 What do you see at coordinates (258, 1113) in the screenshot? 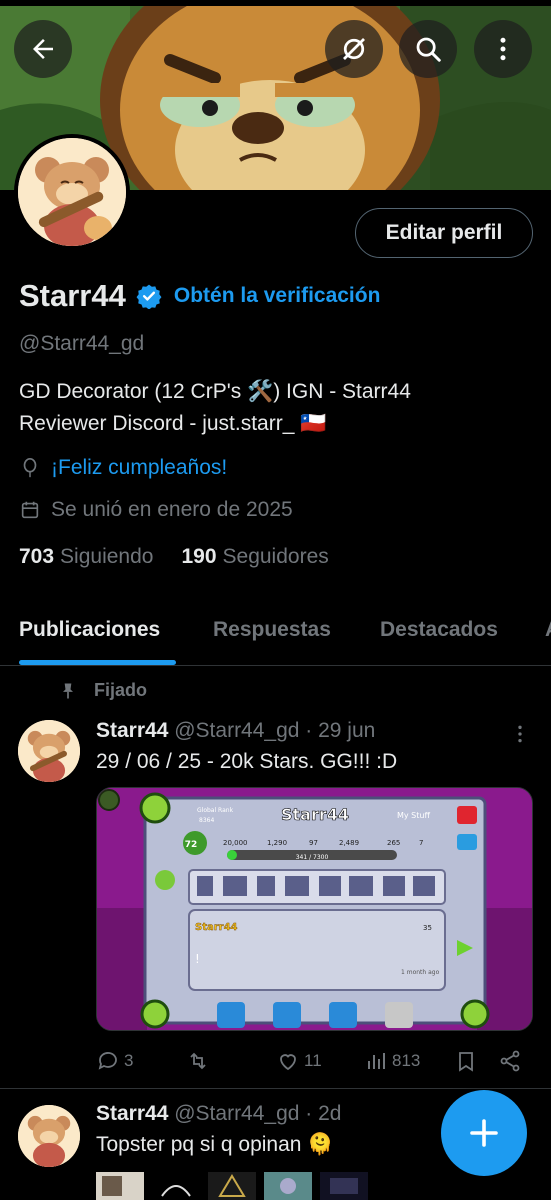
I see `post-author-handle: @Starr44_gd · 2d` at bounding box center [258, 1113].